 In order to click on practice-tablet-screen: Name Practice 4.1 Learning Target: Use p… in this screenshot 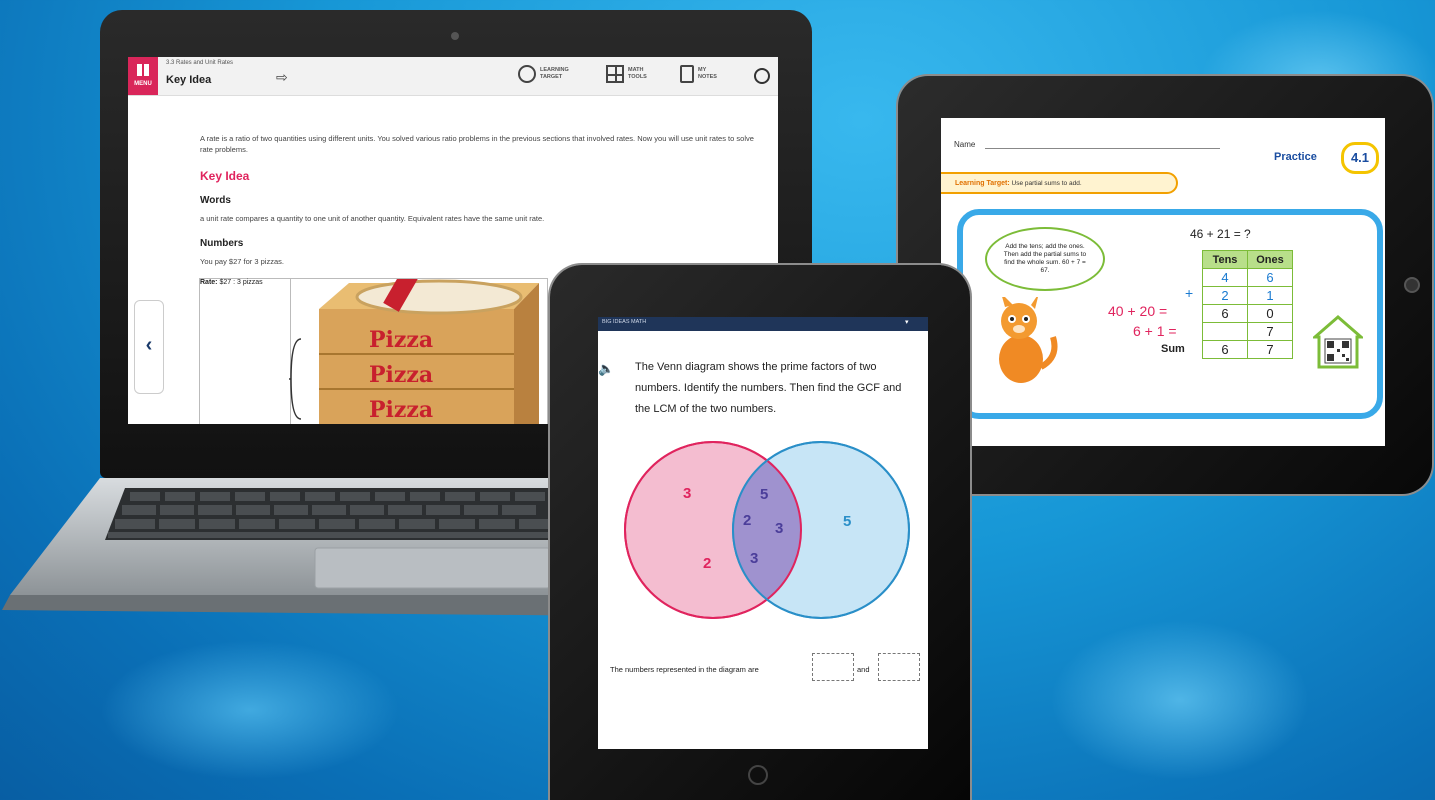, I will do `click(1163, 282)`.